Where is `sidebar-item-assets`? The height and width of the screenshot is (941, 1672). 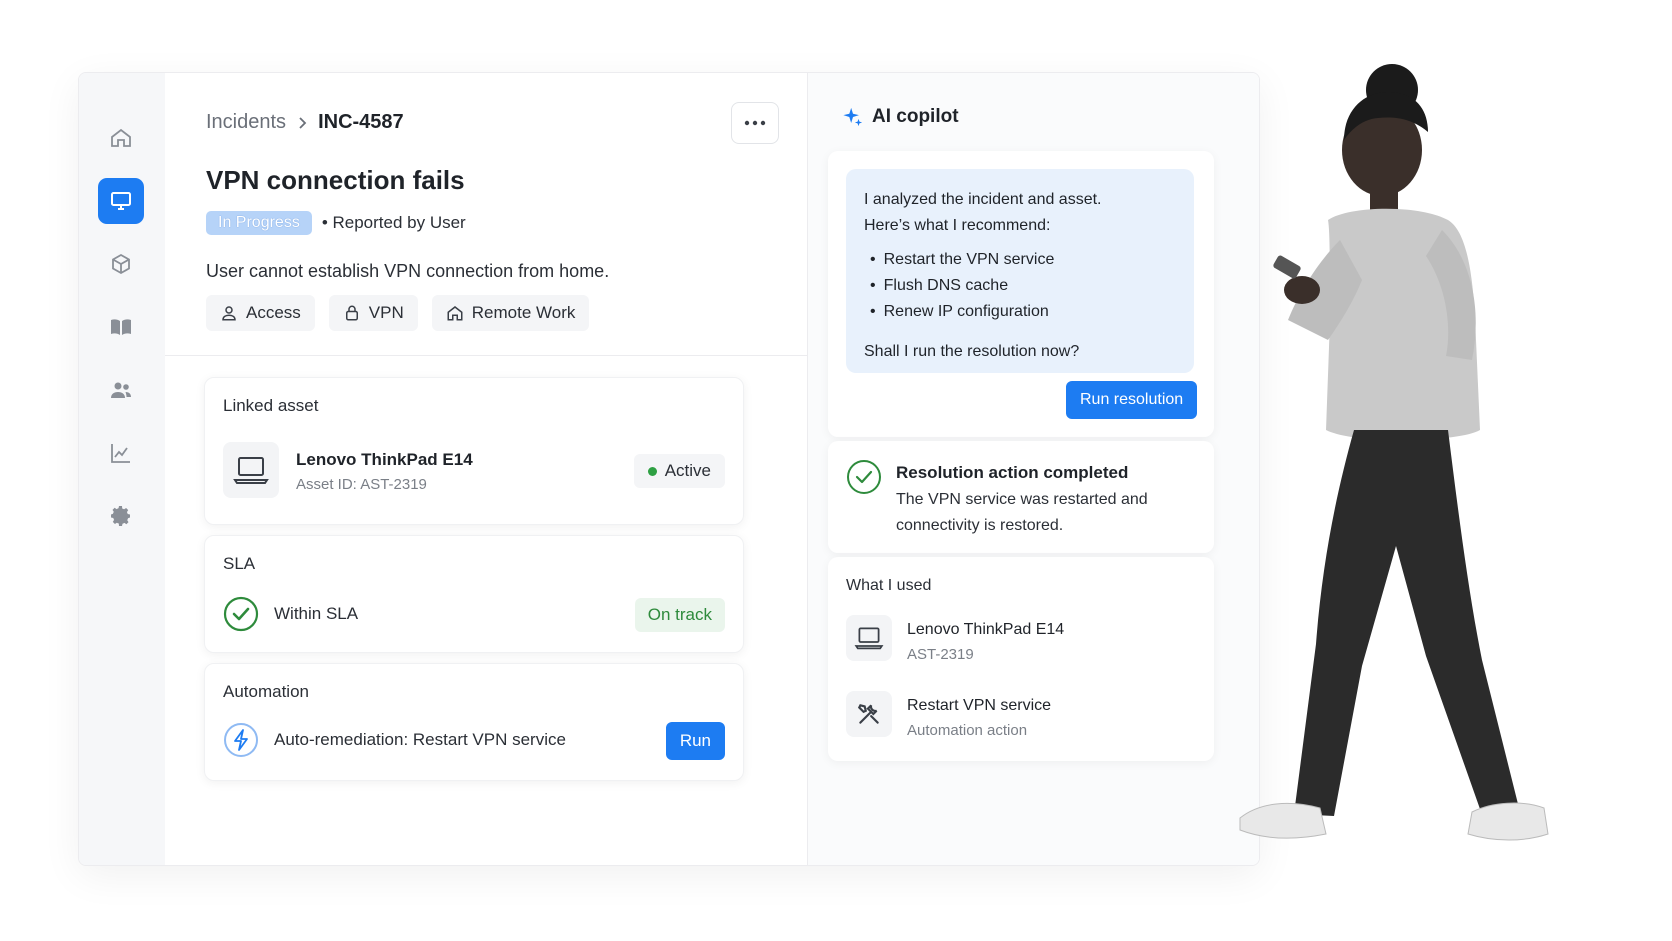
sidebar-item-assets is located at coordinates (121, 264).